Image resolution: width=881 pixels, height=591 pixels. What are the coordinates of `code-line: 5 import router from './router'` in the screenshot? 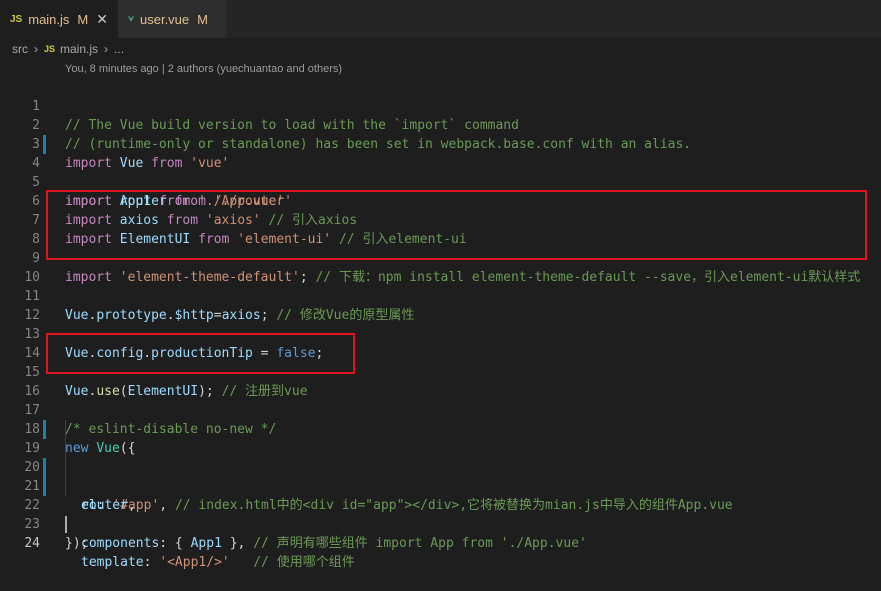 It's located at (440, 181).